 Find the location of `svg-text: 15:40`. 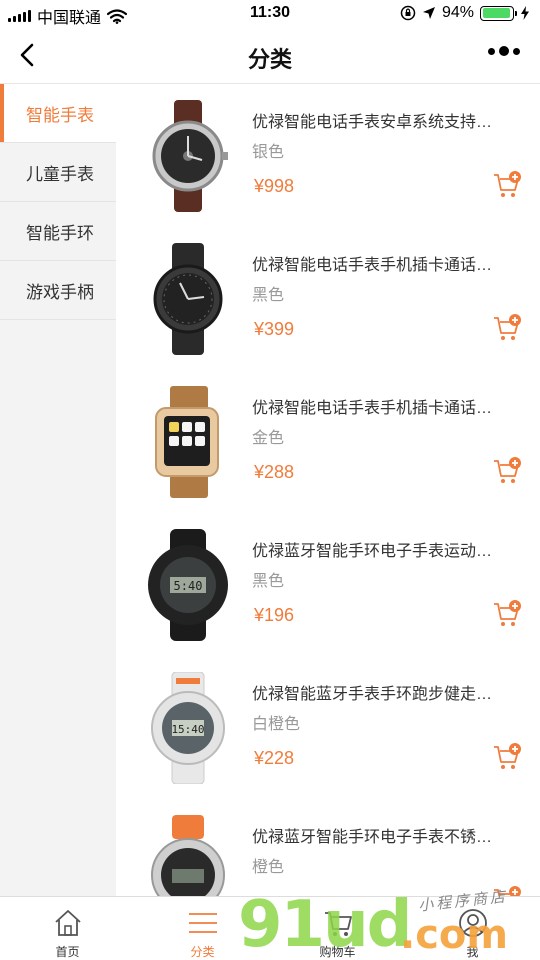

svg-text: 15:40 is located at coordinates (187, 729).